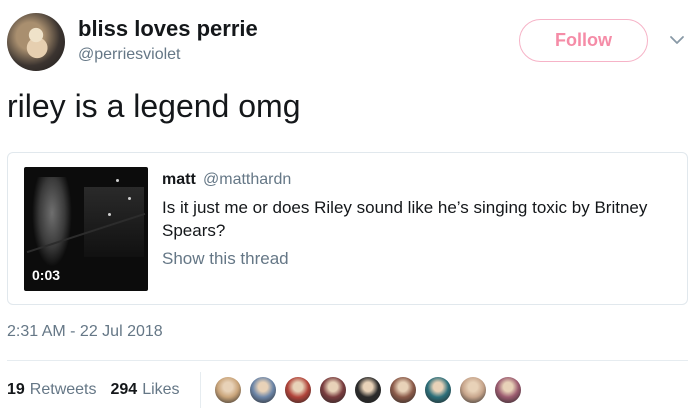  What do you see at coordinates (225, 259) in the screenshot?
I see `show-thread-link: Show this thread` at bounding box center [225, 259].